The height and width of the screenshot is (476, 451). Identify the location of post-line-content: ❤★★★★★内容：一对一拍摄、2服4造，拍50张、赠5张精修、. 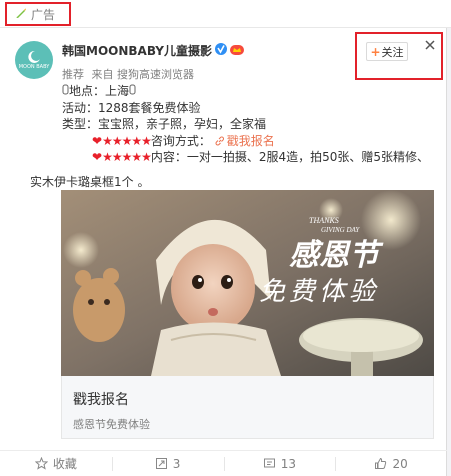
(261, 157).